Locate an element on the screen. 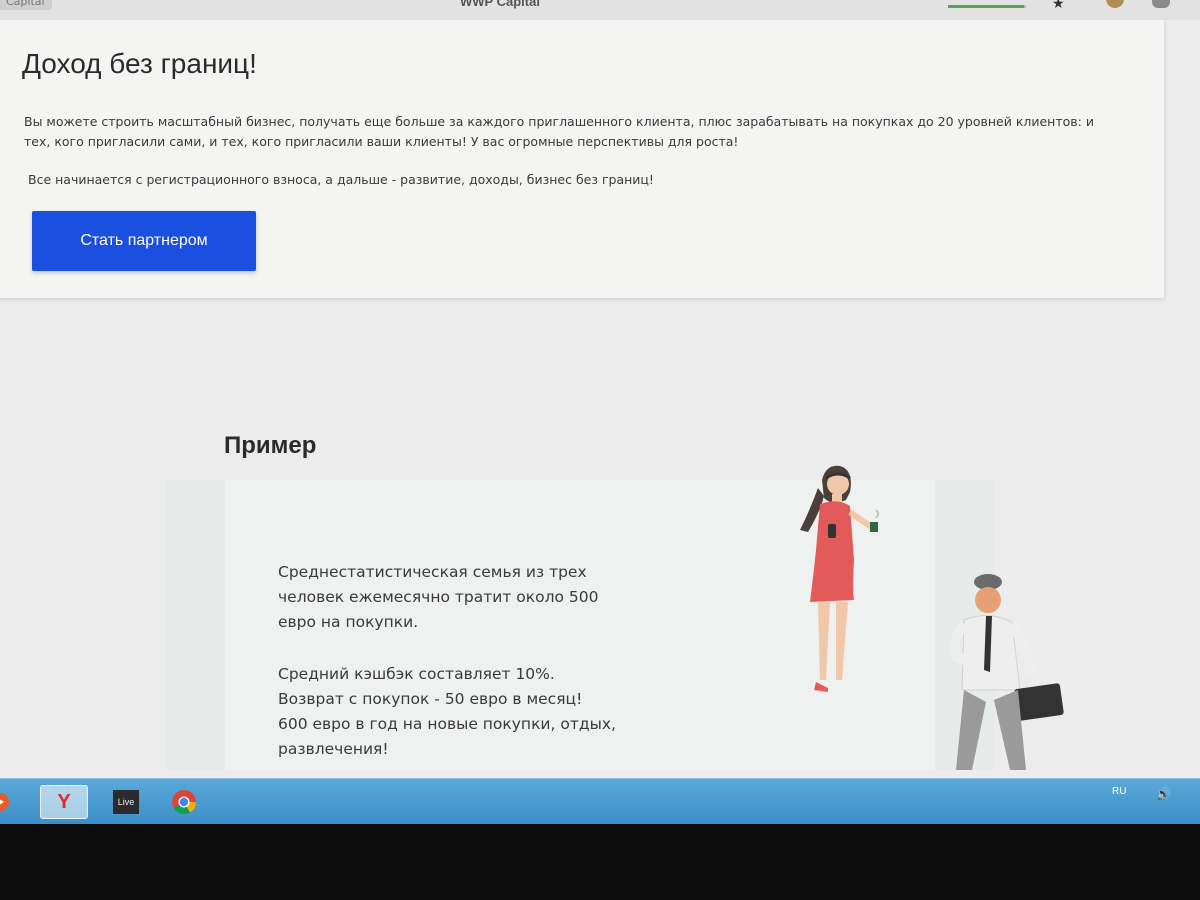  browser-tab: Capital is located at coordinates (26, 5).